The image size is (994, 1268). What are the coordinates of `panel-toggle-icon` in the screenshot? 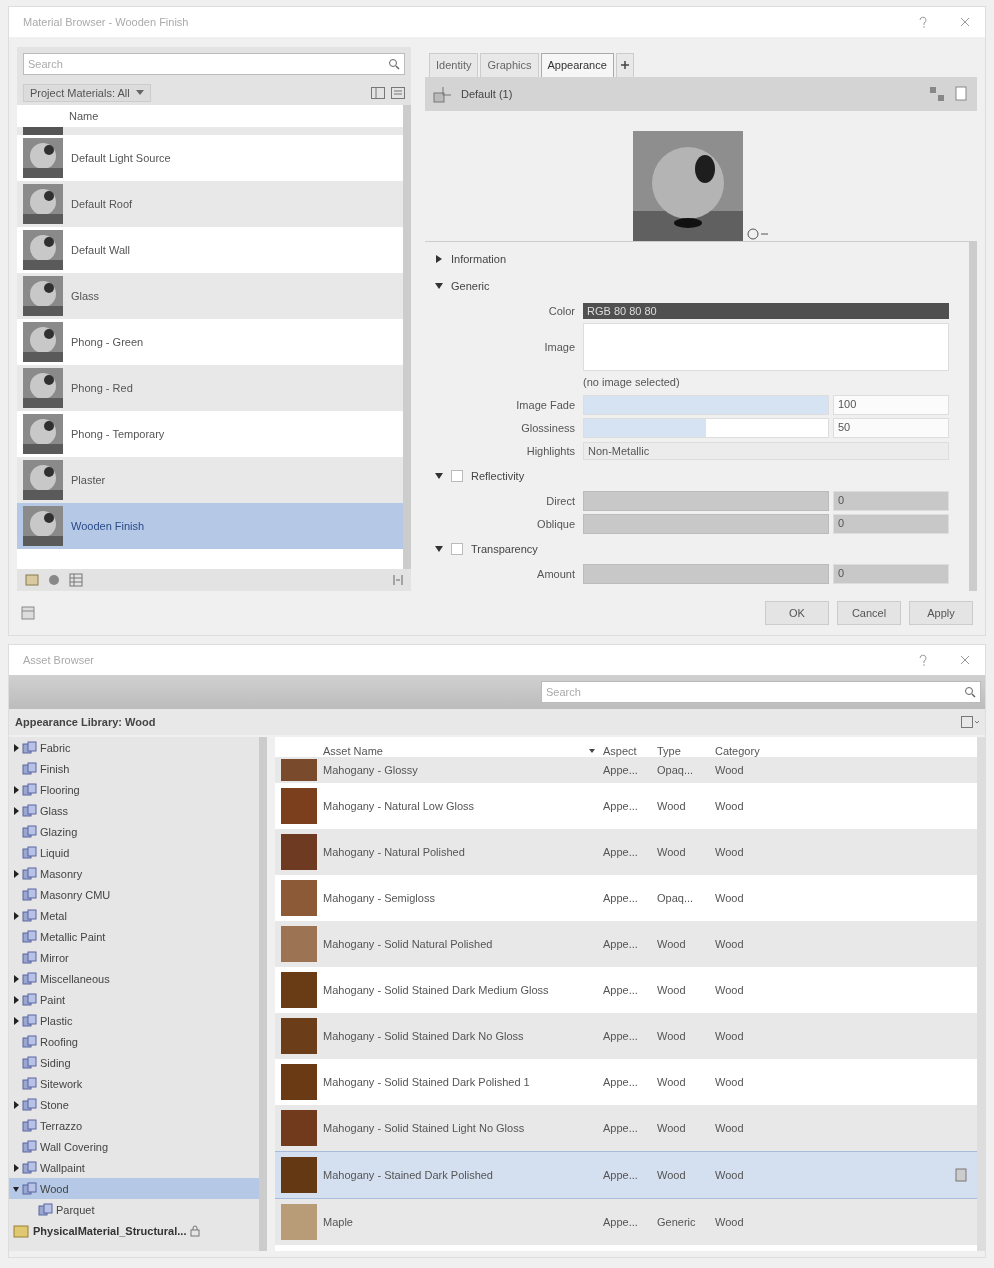 It's located at (378, 92).